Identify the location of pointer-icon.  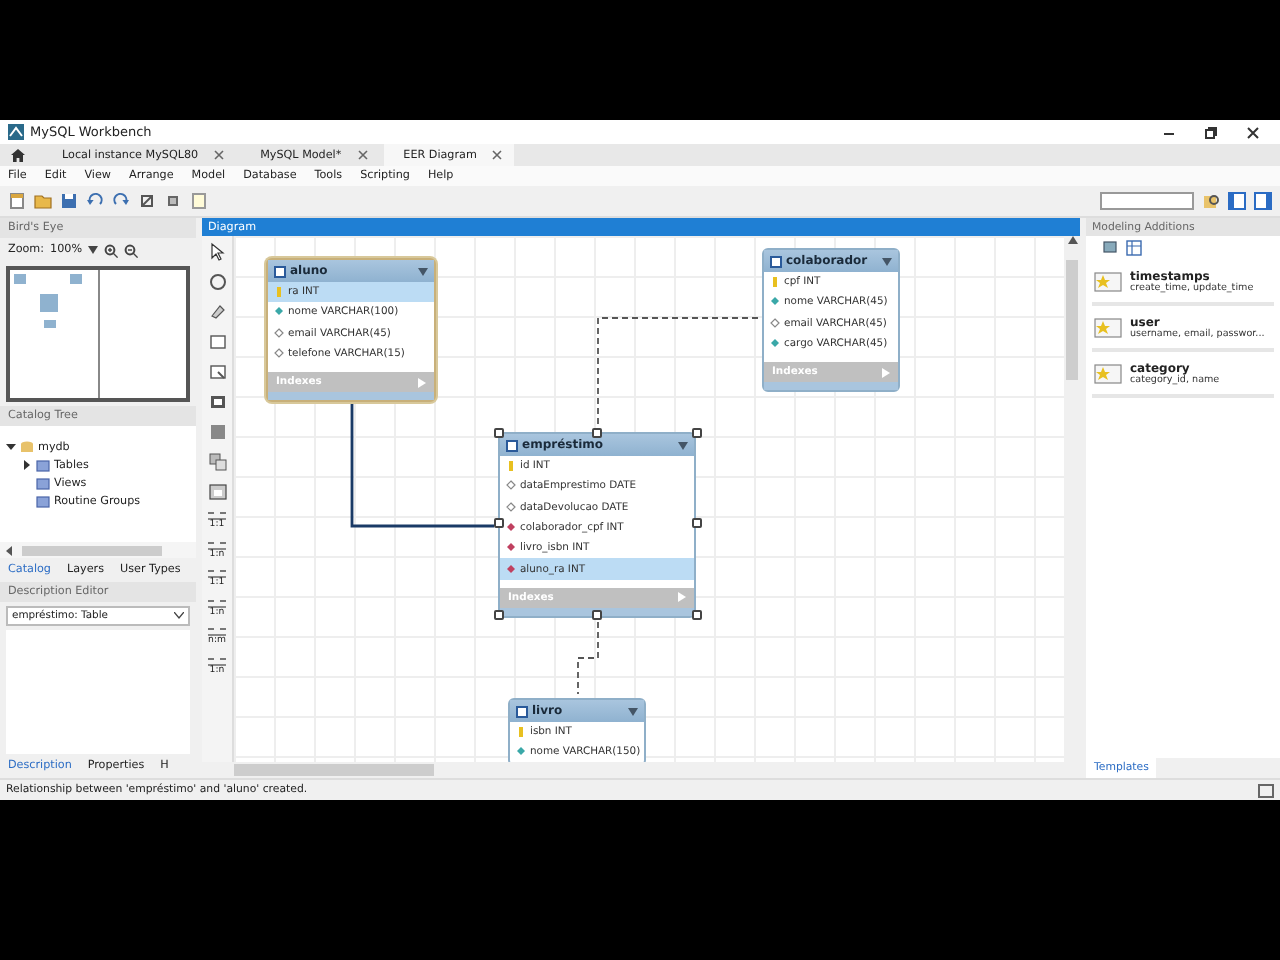
(217, 252).